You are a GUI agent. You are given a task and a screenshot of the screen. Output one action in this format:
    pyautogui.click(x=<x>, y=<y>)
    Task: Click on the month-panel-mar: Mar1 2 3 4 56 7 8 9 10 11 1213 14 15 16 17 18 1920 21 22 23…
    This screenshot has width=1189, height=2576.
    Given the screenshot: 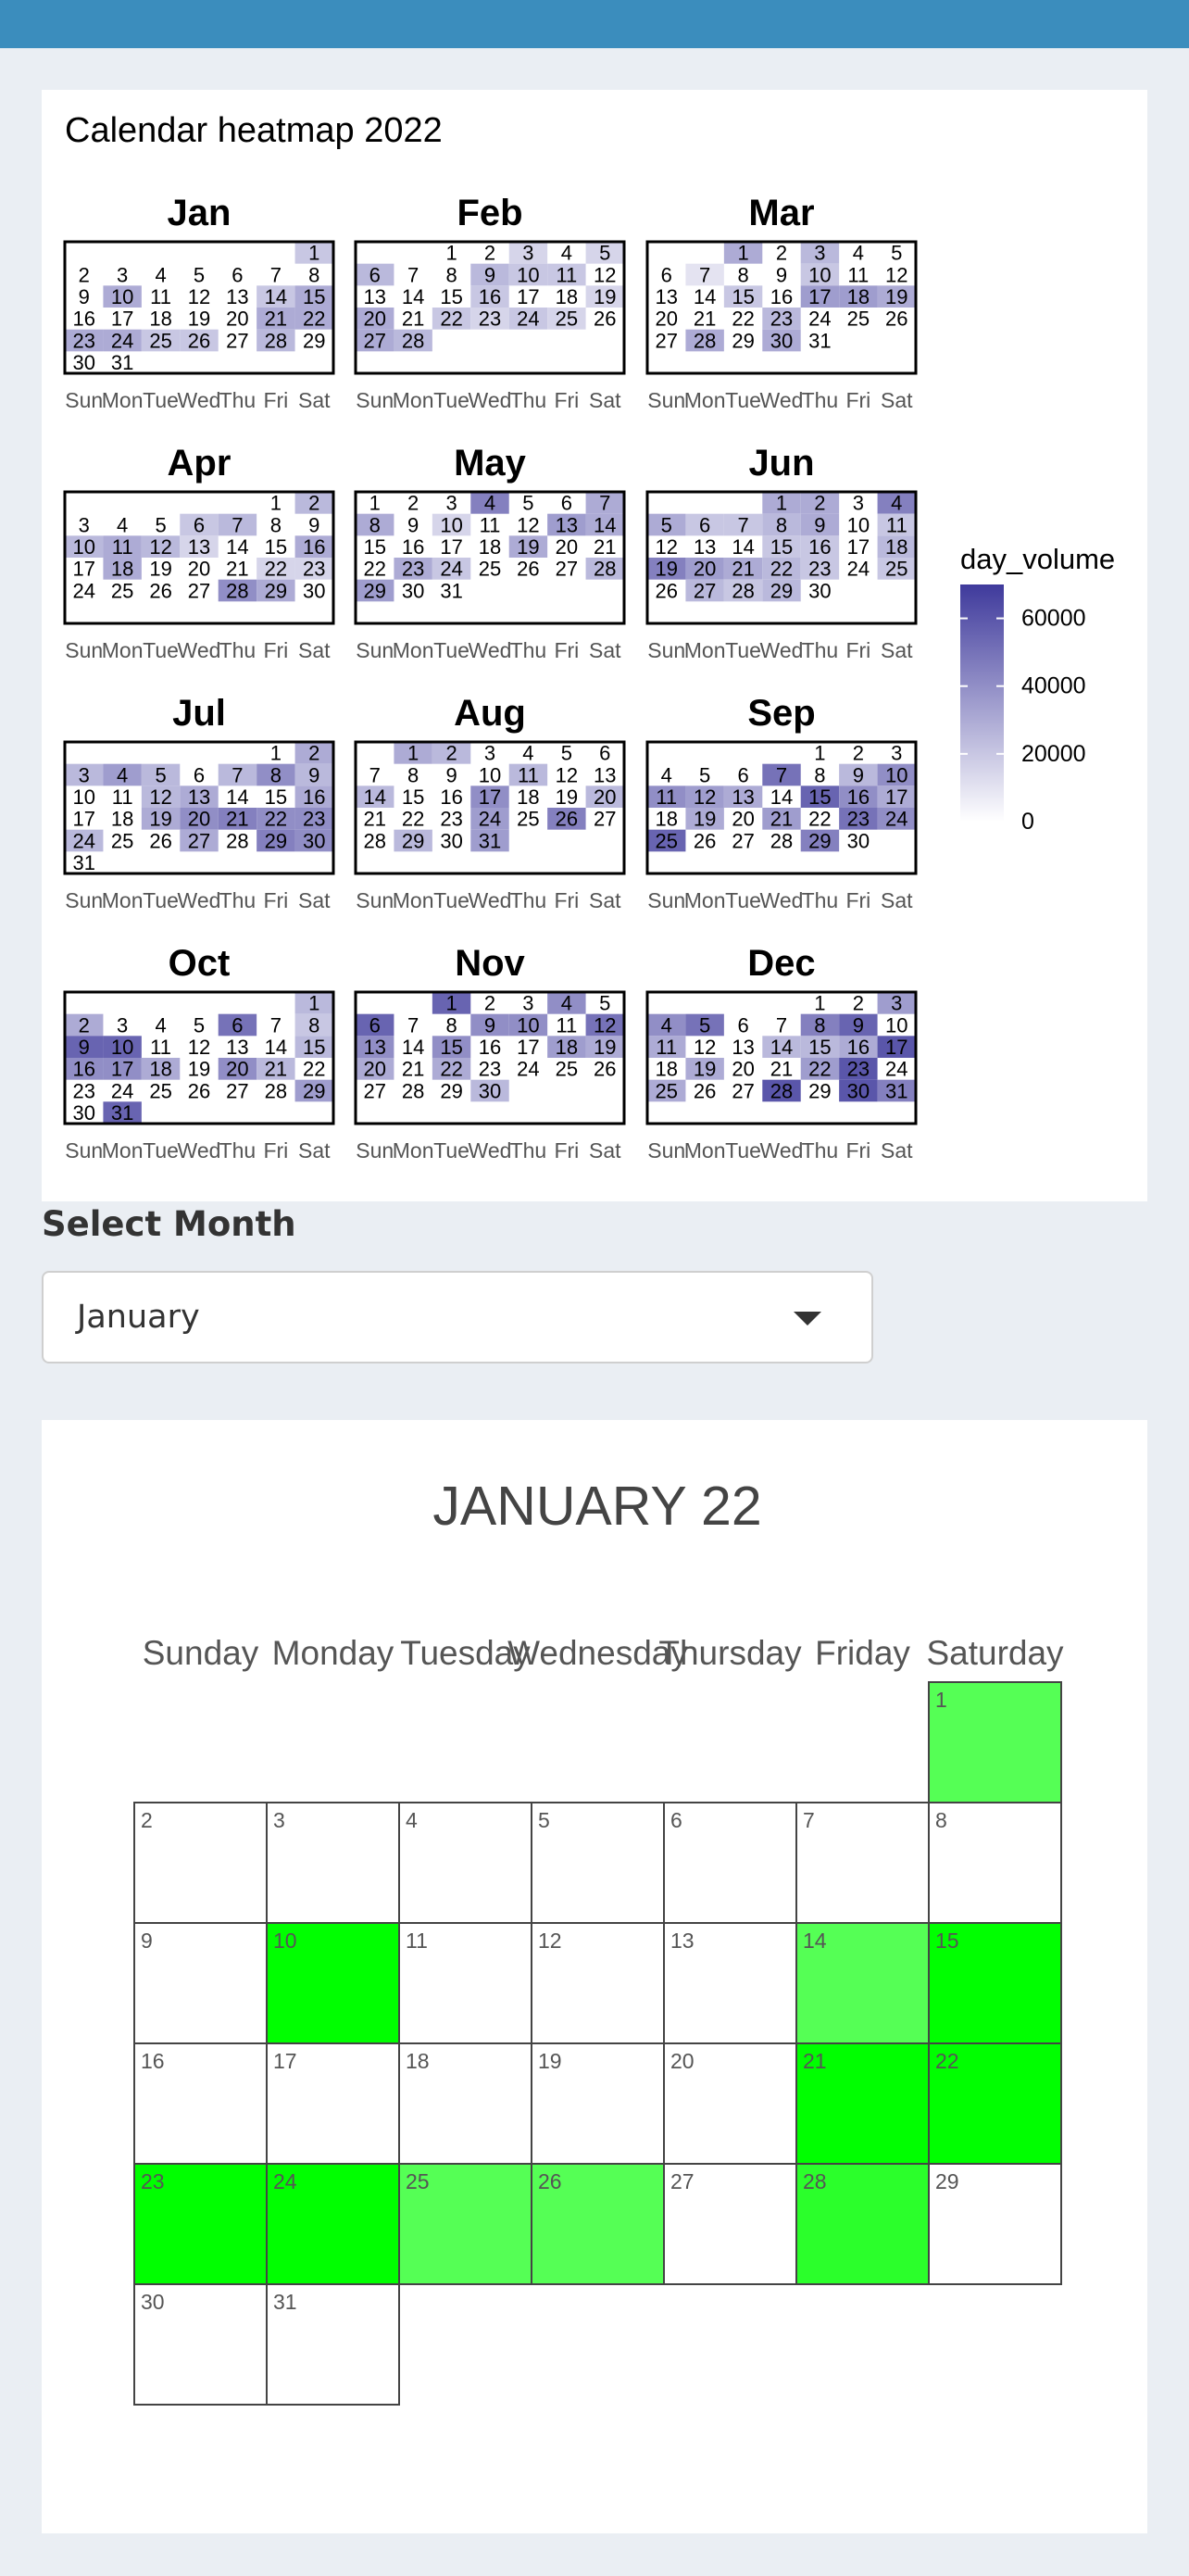 What is the action you would take?
    pyautogui.click(x=781, y=302)
    